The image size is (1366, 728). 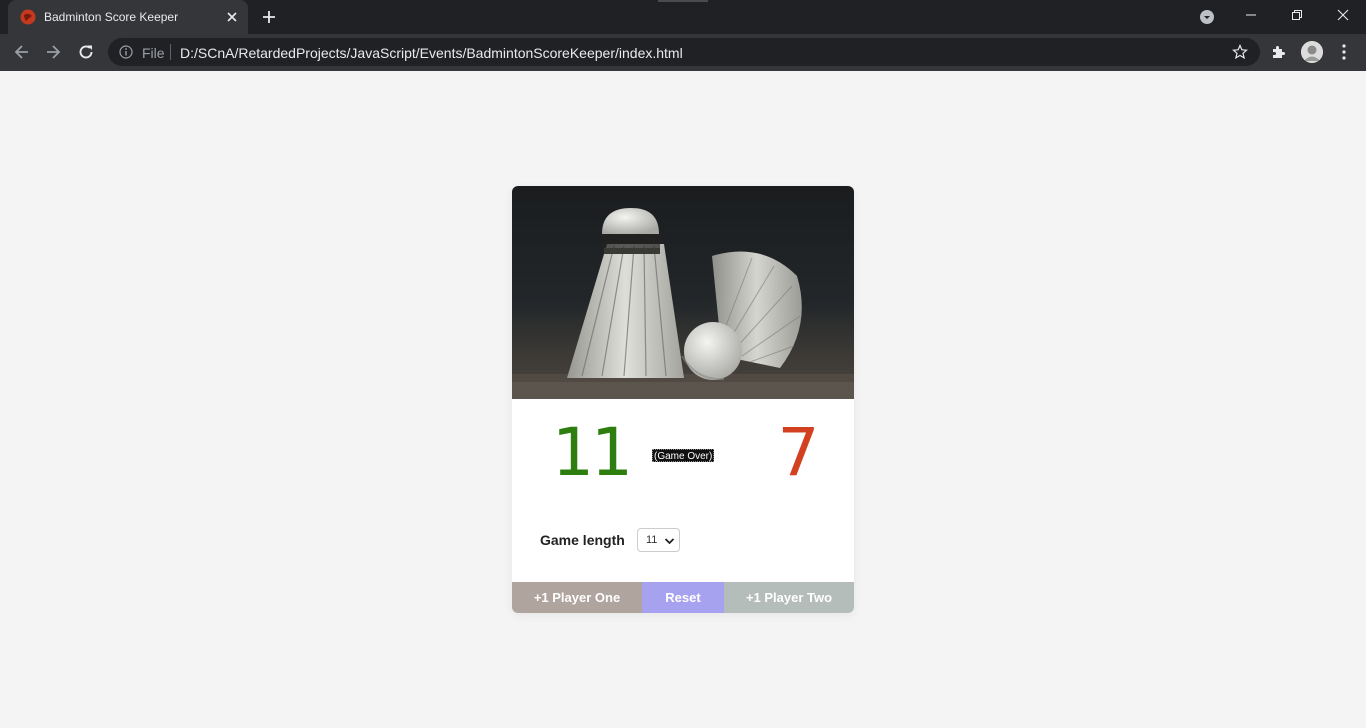 I want to click on restore-icon, so click(x=1297, y=15).